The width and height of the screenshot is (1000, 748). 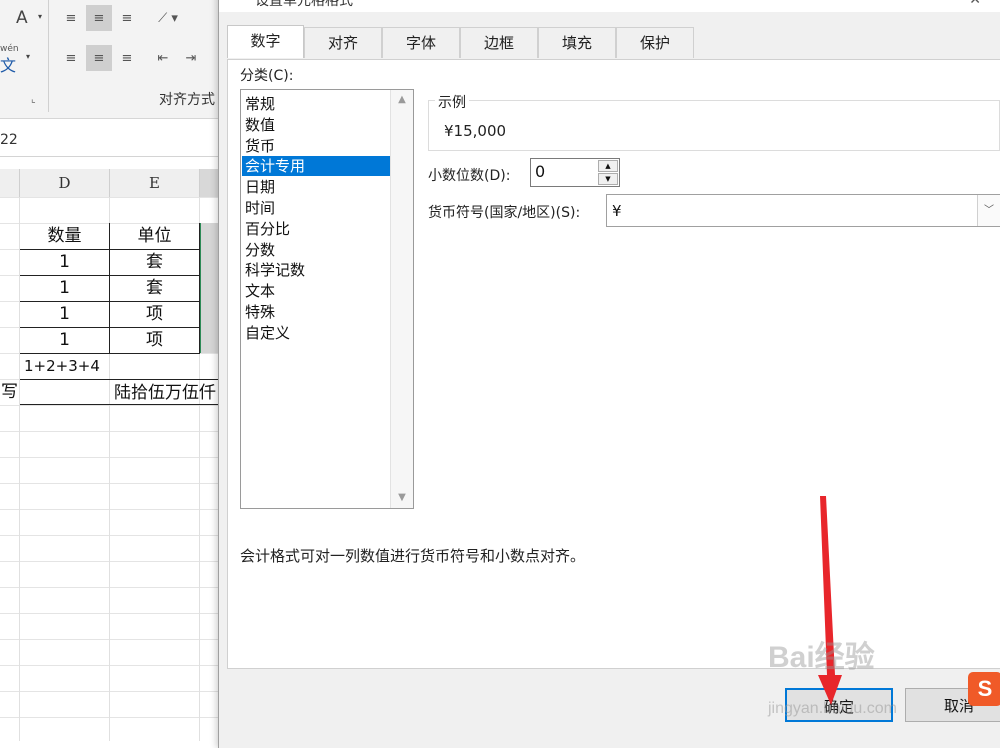 I want to click on orientation-icon: ⟋ ▾, so click(x=168, y=18).